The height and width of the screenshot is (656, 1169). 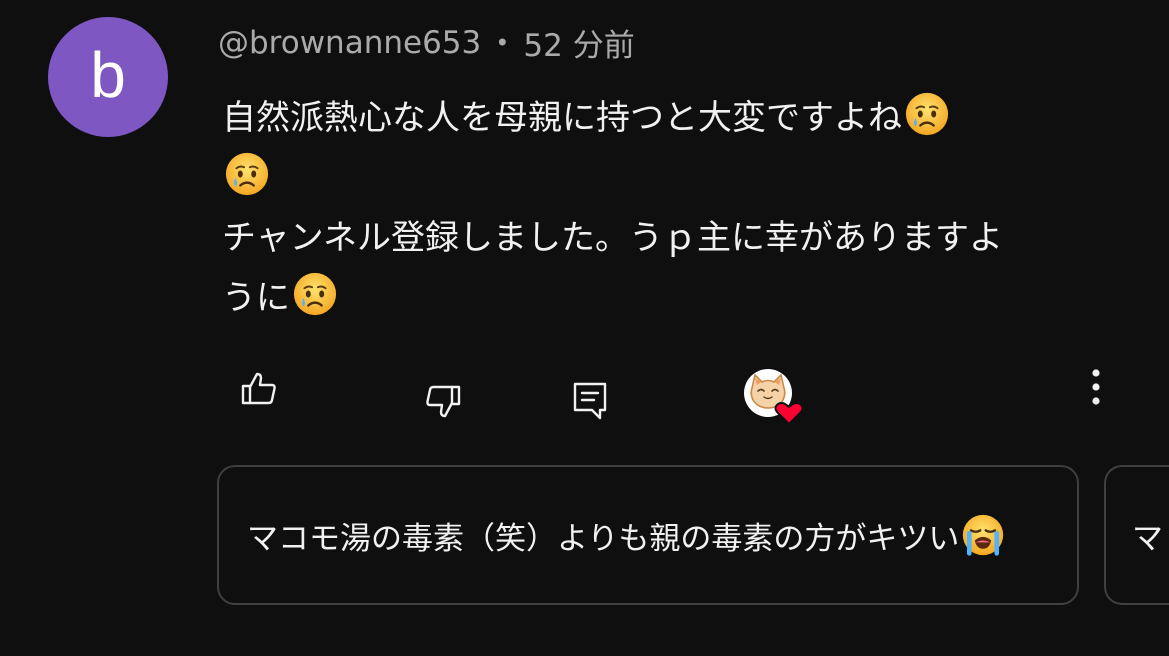 I want to click on thumbs-up-icon, so click(x=258, y=388).